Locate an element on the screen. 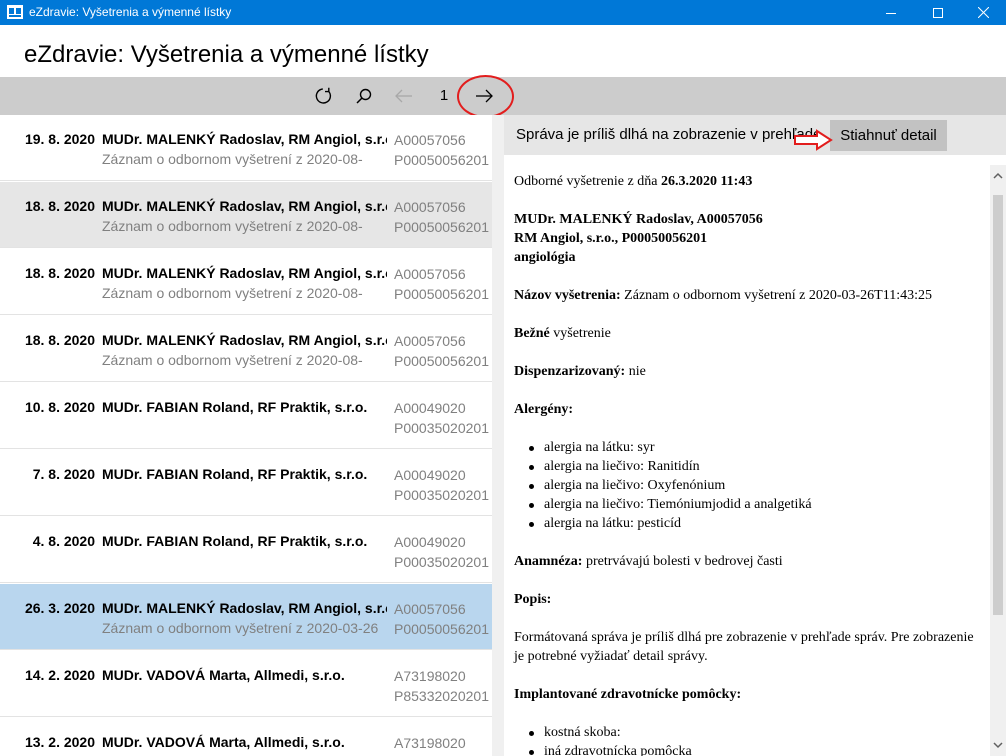 The height and width of the screenshot is (756, 1006). refresh-button is located at coordinates (323, 96).